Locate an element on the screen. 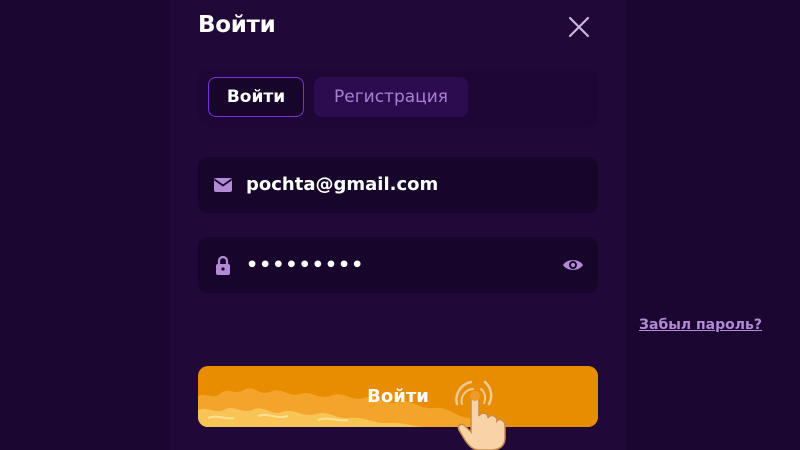  submit-label: Войти is located at coordinates (398, 396).